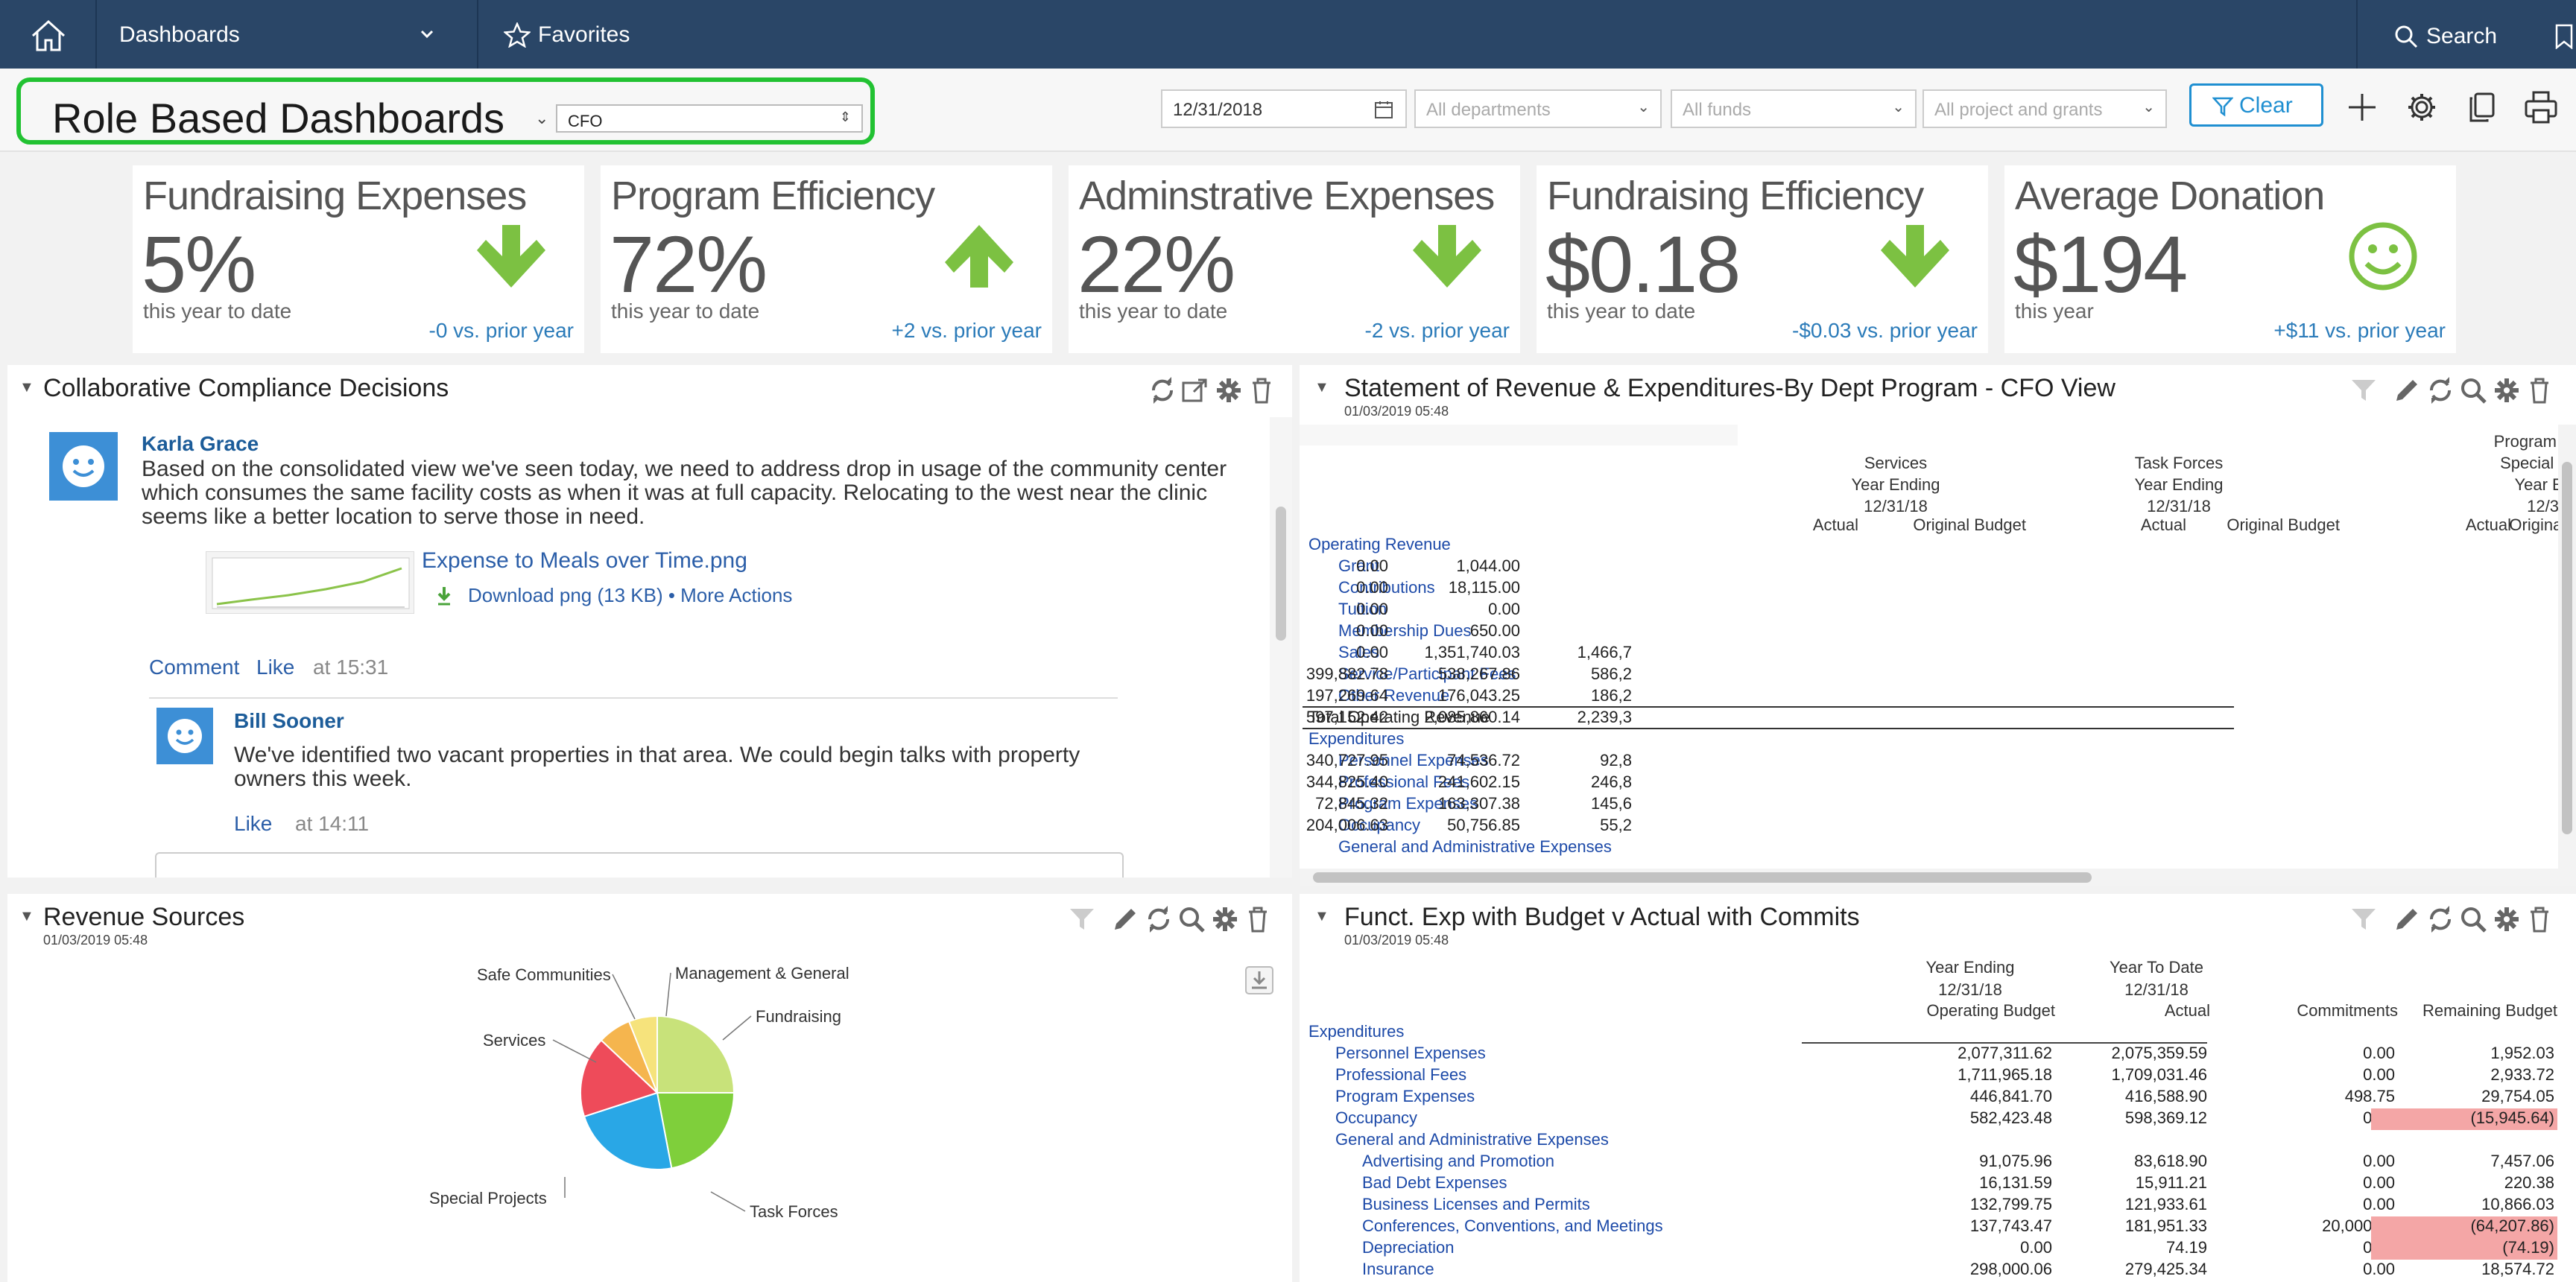 This screenshot has width=2576, height=1282. What do you see at coordinates (1383, 109) in the screenshot?
I see `calendar-icon` at bounding box center [1383, 109].